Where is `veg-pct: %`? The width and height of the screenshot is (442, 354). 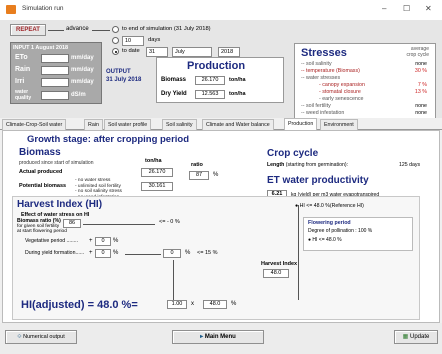 veg-pct: % is located at coordinates (116, 241).